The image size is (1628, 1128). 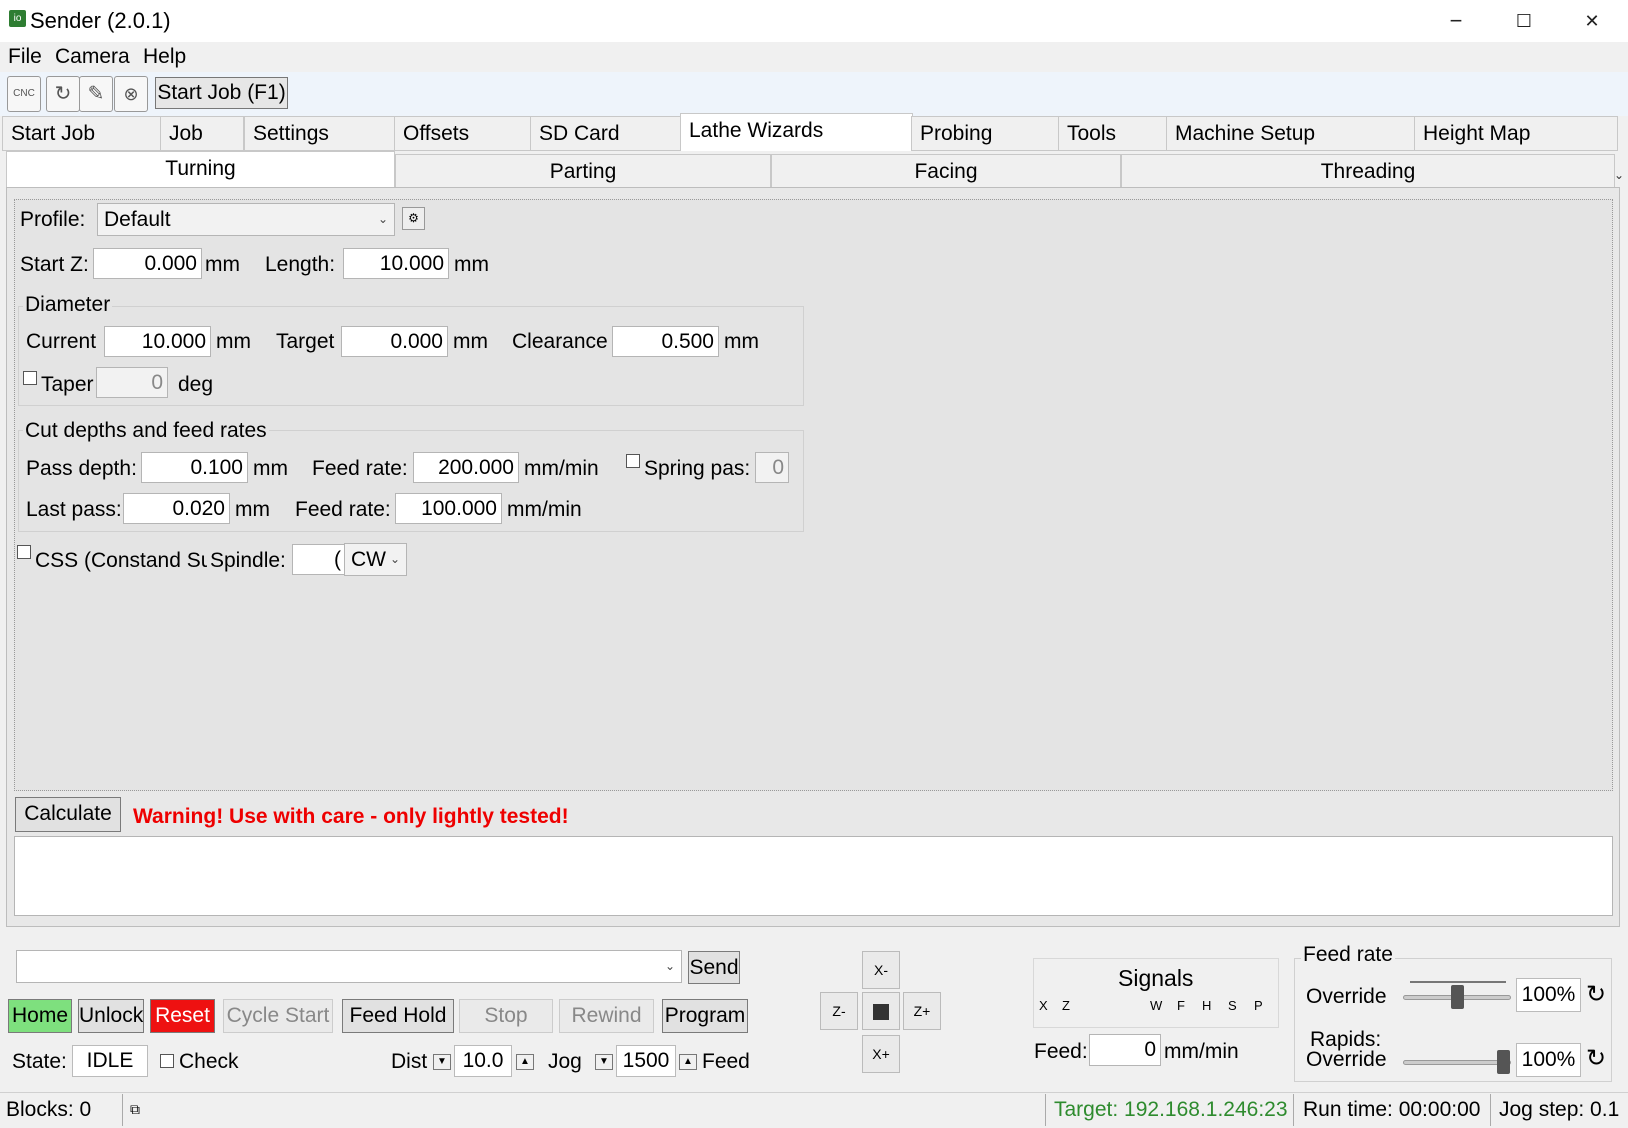 I want to click on tab-threading: Threading, so click(x=1368, y=171).